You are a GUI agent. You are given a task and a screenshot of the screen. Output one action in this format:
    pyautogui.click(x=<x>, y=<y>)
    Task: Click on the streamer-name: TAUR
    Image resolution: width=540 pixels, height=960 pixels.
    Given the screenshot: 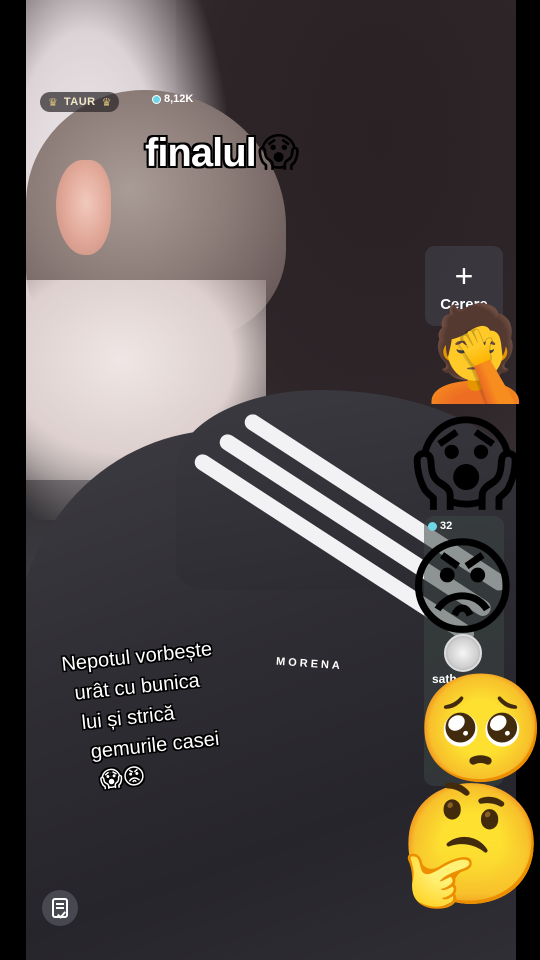 What is the action you would take?
    pyautogui.click(x=79, y=102)
    